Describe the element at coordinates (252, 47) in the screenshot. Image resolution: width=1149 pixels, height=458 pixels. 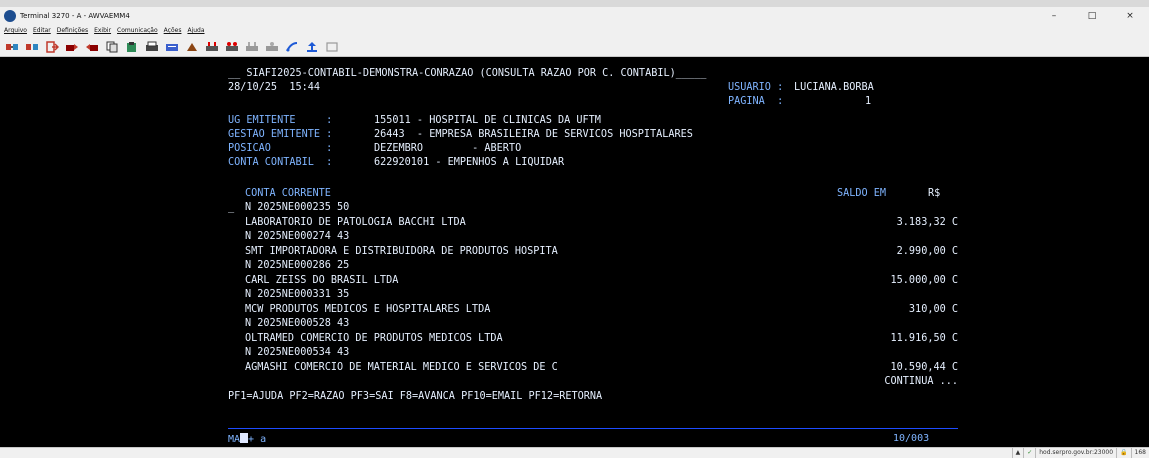
I see `stop-icon` at that location.